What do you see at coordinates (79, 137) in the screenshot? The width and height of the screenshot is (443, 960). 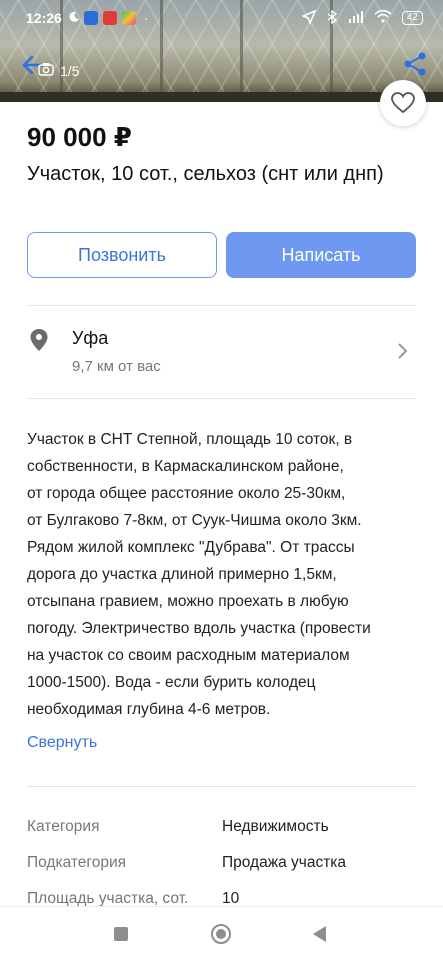 I see `listing-price: 90 000 ₽` at bounding box center [79, 137].